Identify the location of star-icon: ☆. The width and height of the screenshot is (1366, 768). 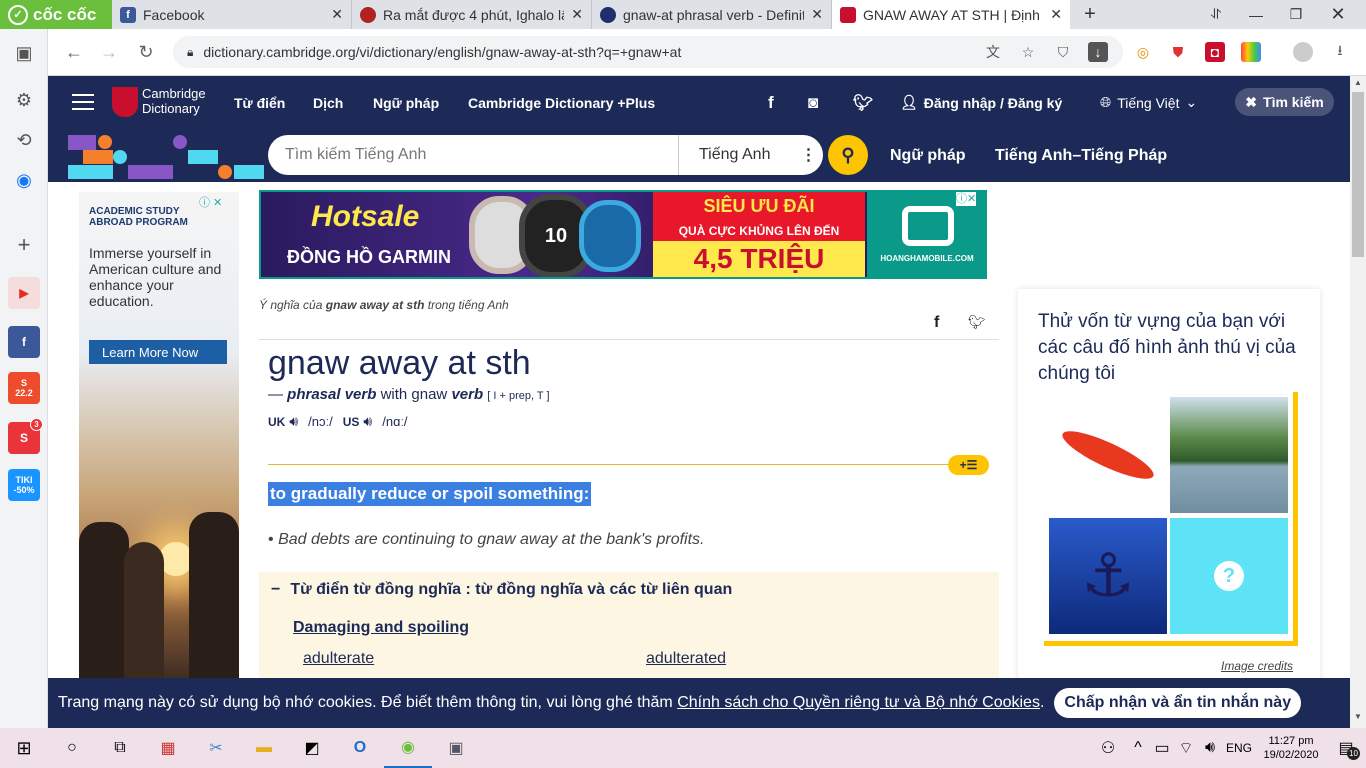
(1028, 52).